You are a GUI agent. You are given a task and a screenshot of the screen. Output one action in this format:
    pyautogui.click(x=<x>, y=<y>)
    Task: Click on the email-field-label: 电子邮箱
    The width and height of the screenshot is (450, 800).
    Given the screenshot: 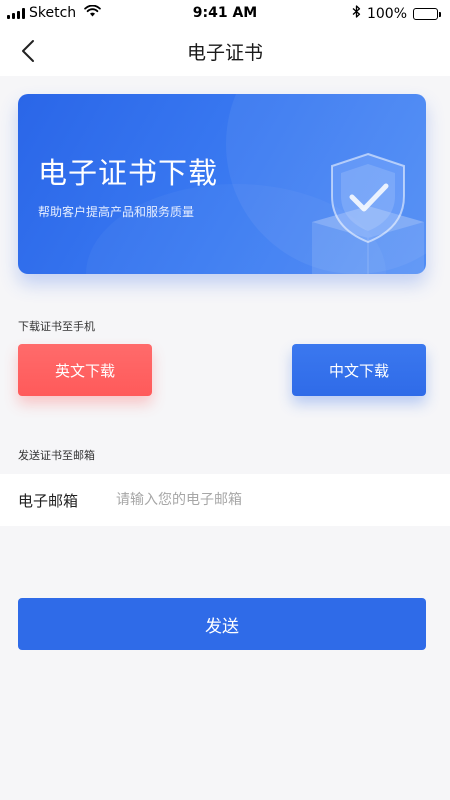 What is the action you would take?
    pyautogui.click(x=48, y=501)
    